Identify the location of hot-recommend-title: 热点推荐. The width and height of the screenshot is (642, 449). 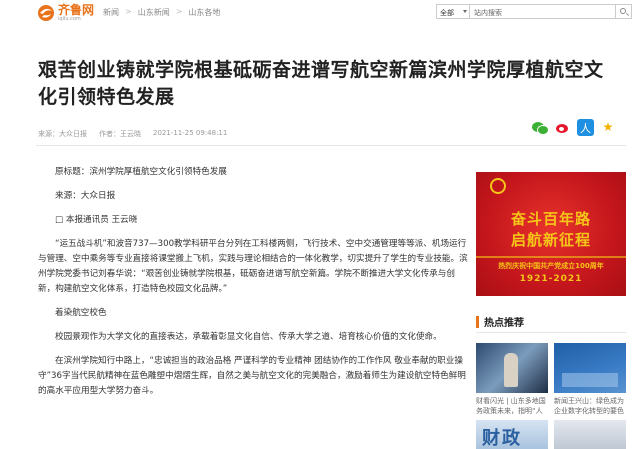
(504, 323).